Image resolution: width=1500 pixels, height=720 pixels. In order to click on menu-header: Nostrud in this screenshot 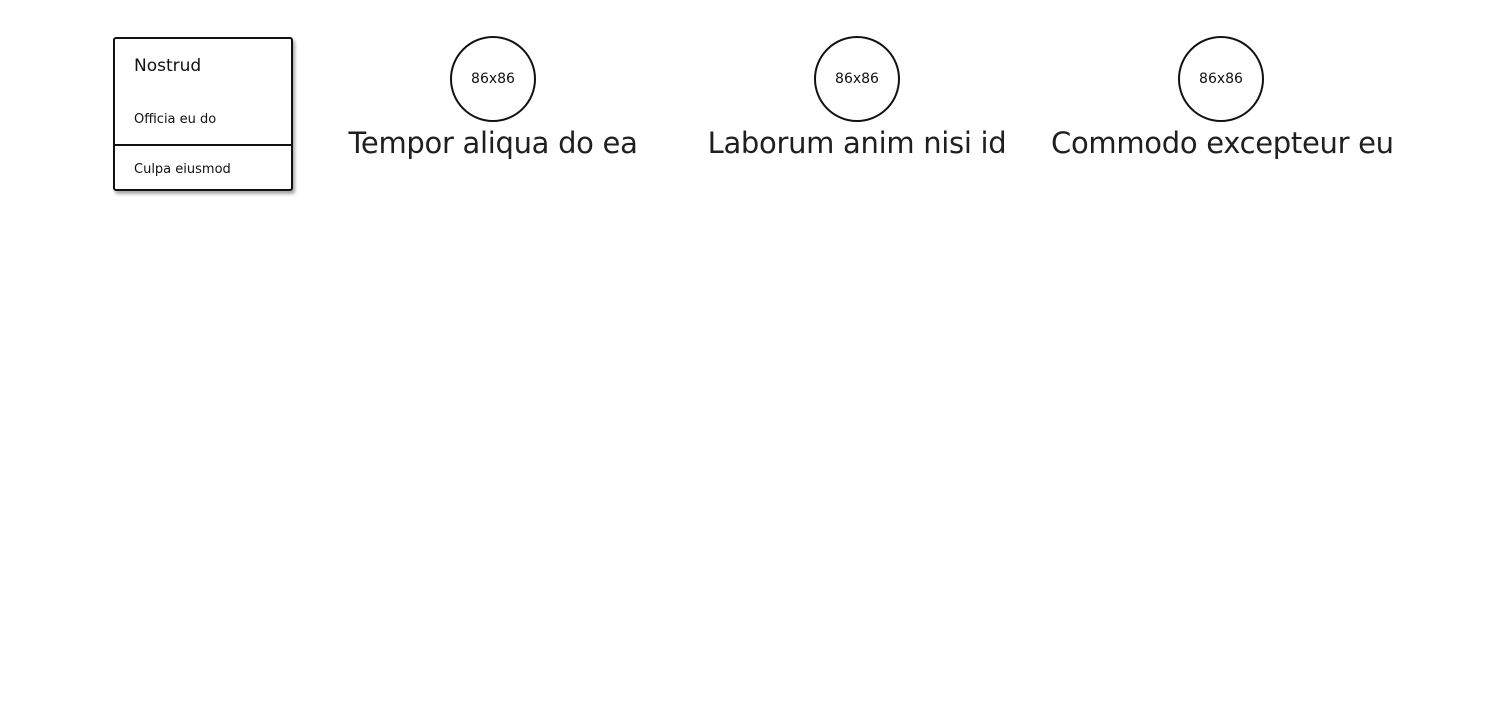, I will do `click(167, 66)`.